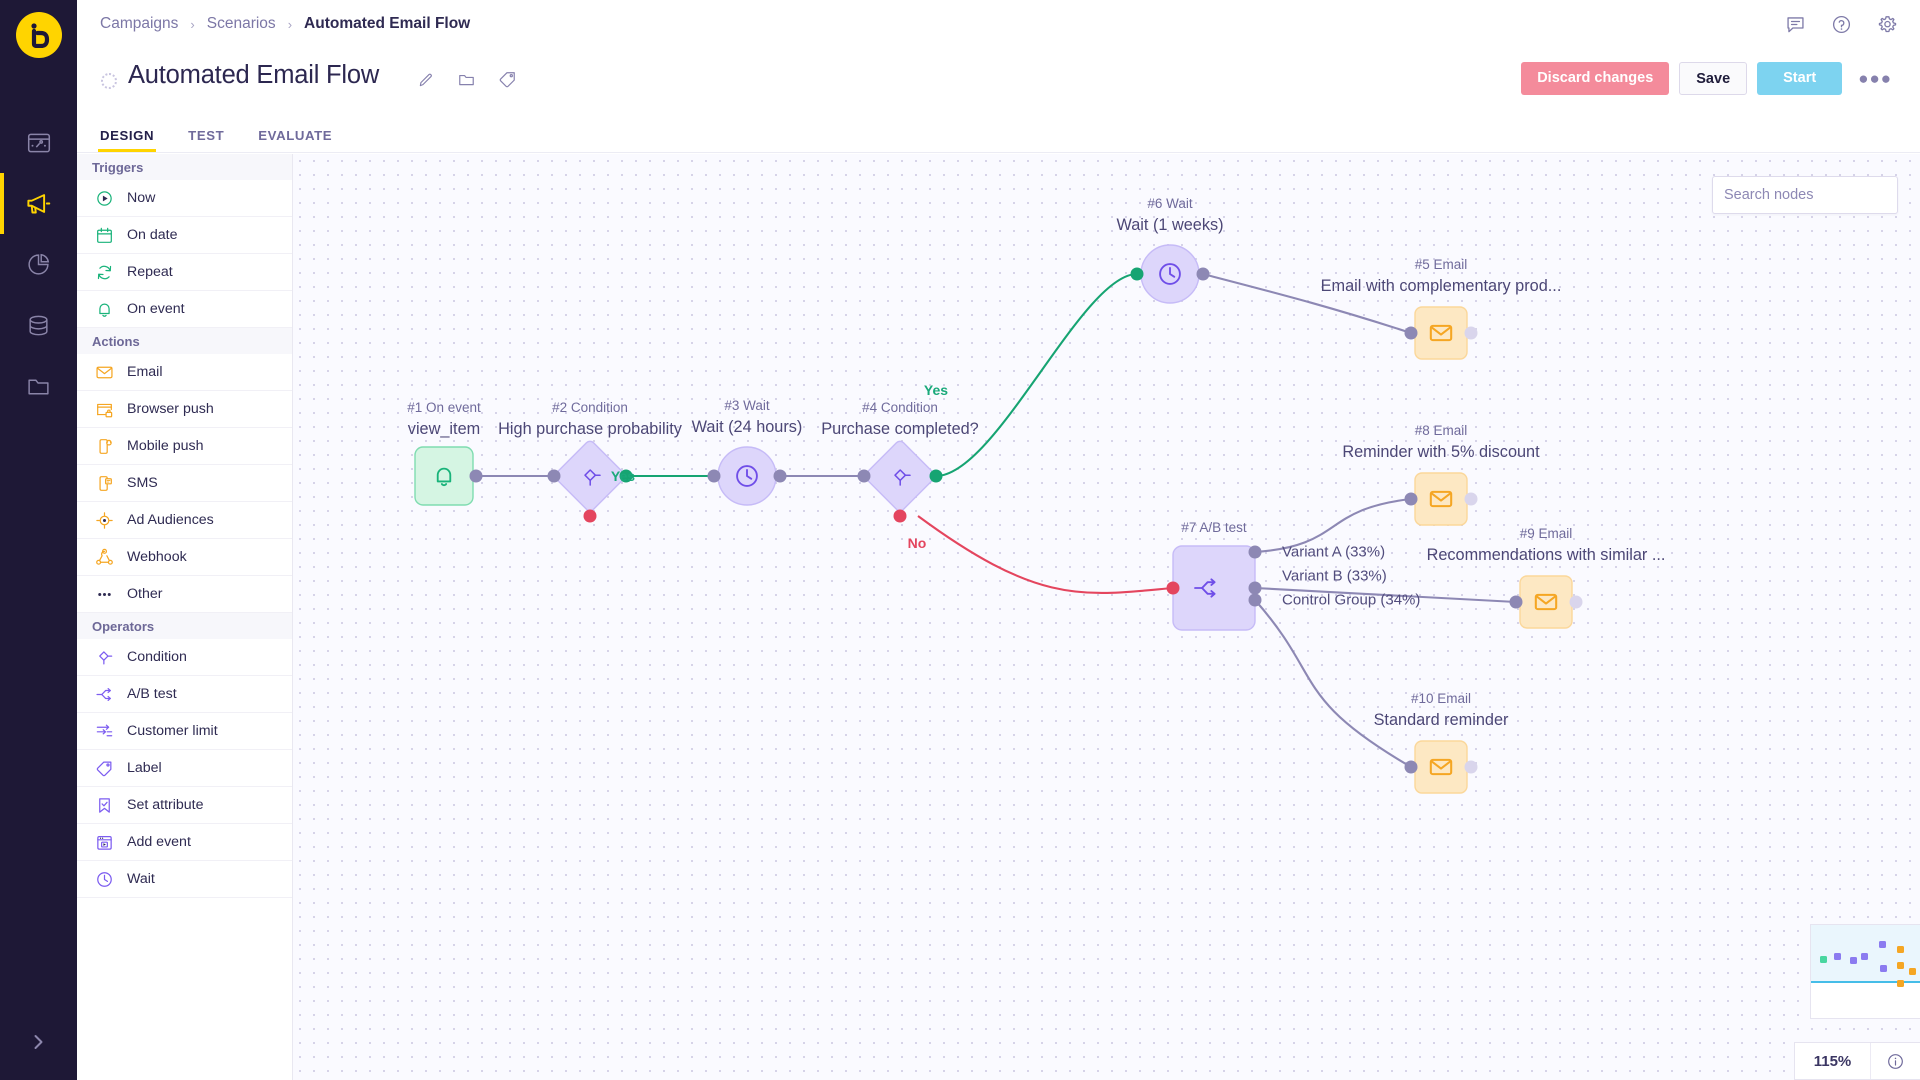 Image resolution: width=1920 pixels, height=1080 pixels. I want to click on palette-item-on-event: On event, so click(184, 309).